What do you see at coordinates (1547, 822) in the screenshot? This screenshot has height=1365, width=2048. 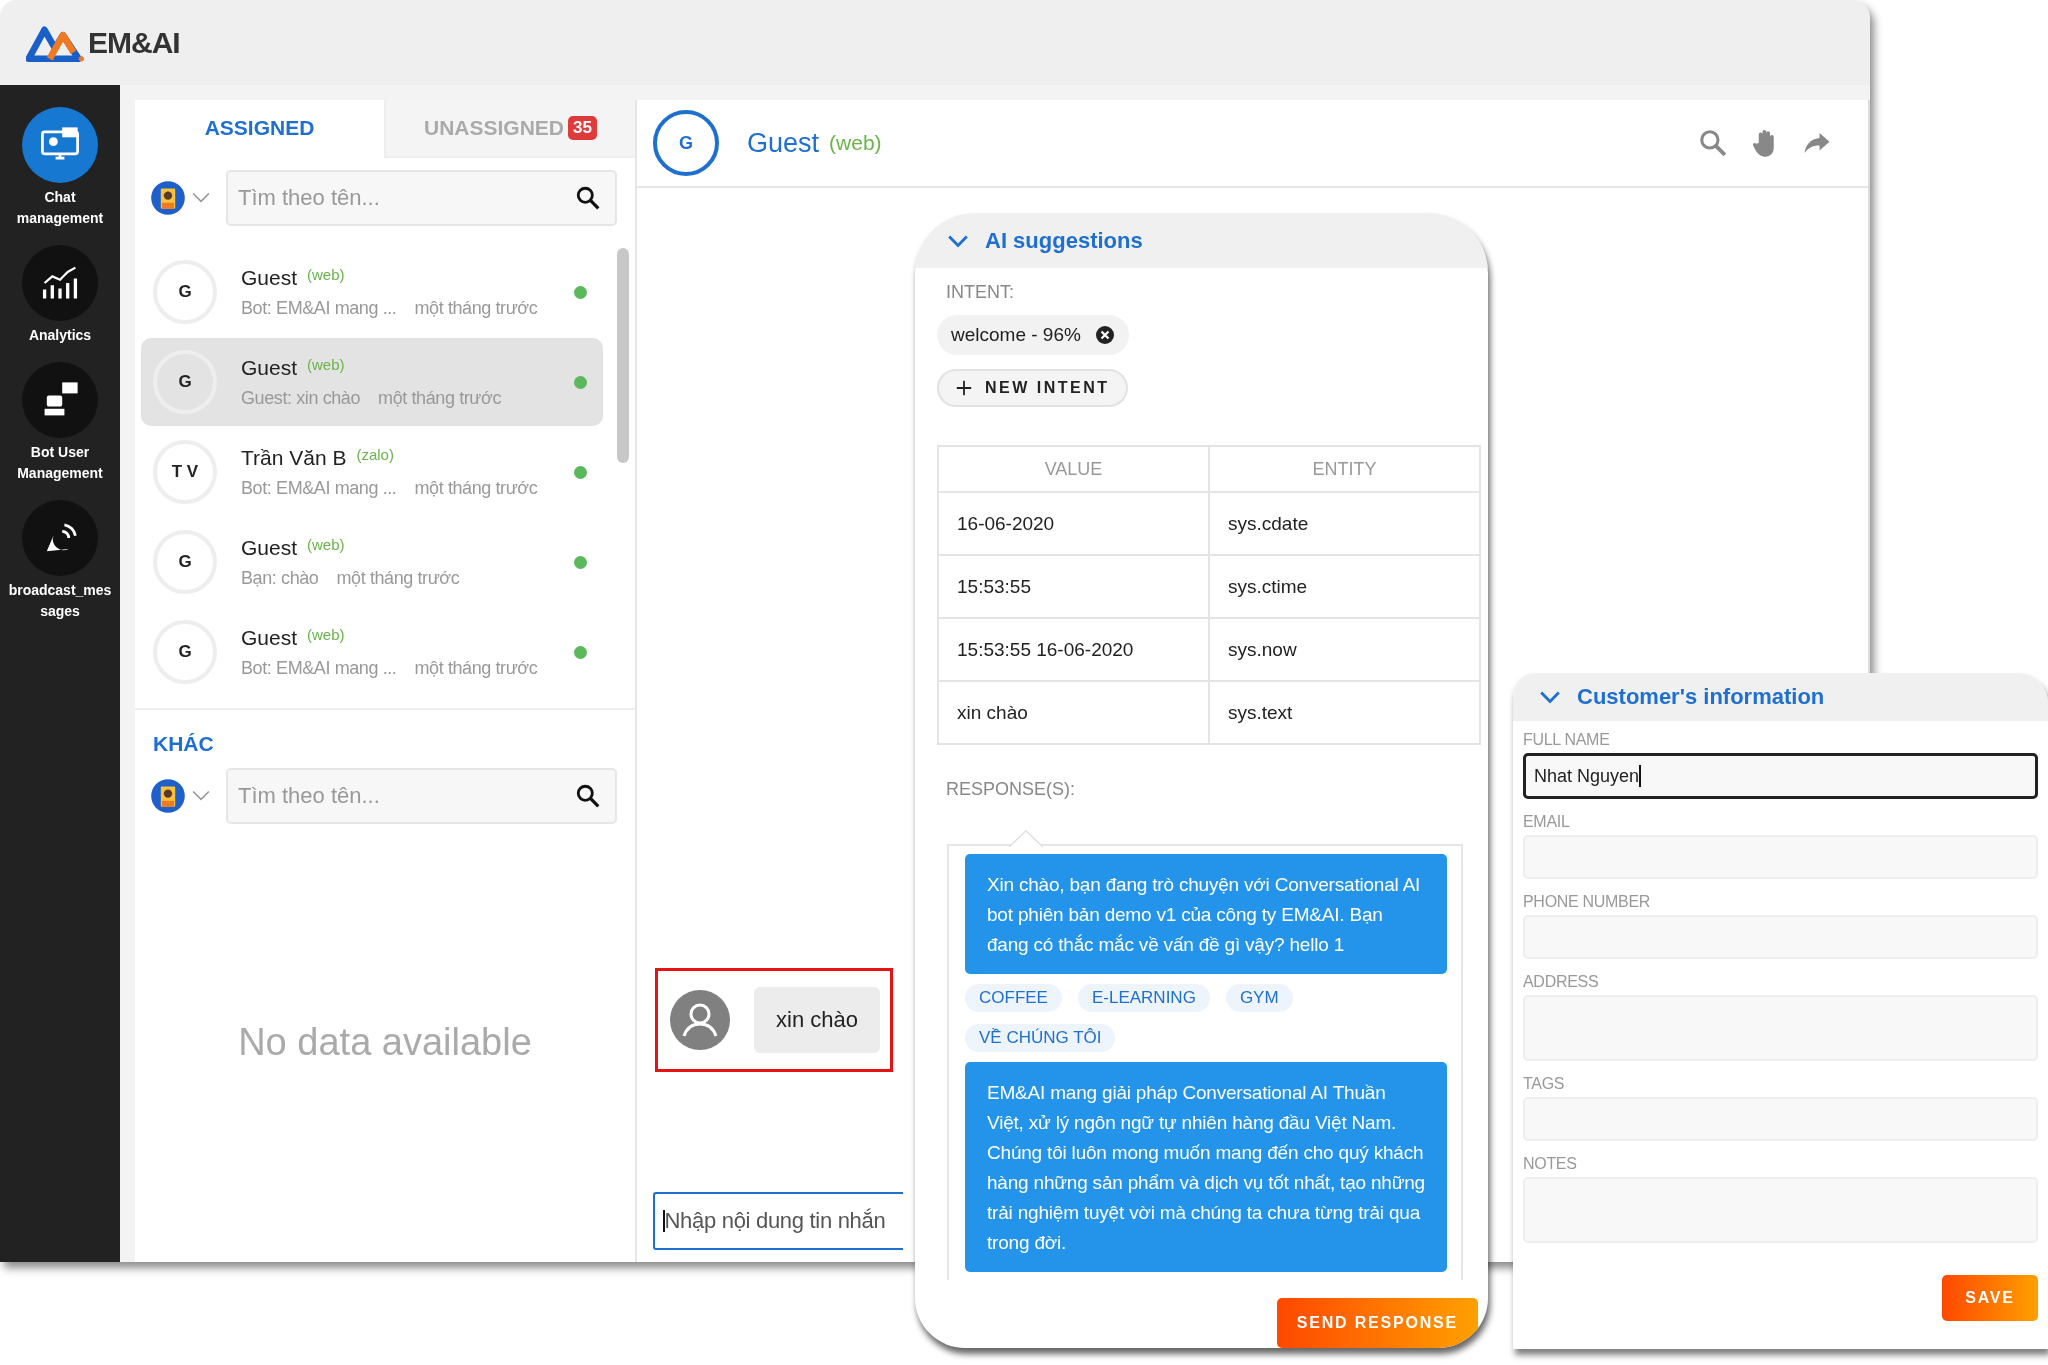 I see `field-label: EMAIL` at bounding box center [1547, 822].